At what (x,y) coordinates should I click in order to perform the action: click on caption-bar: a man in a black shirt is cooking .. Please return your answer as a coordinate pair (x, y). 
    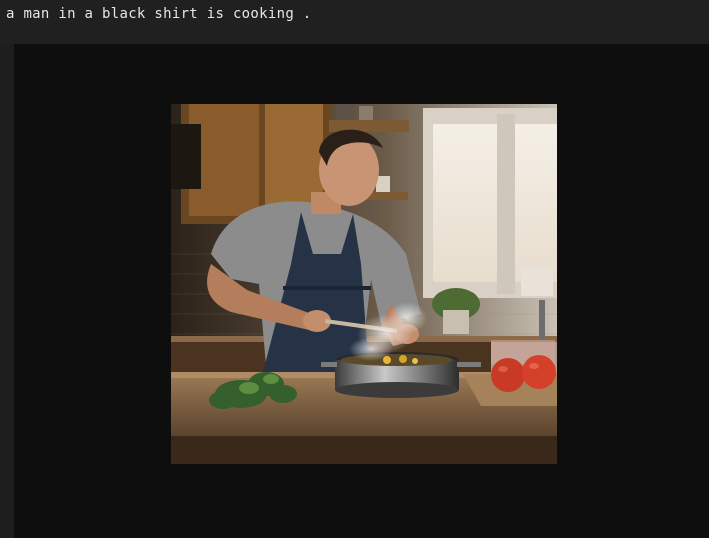
    Looking at the image, I should click on (354, 22).